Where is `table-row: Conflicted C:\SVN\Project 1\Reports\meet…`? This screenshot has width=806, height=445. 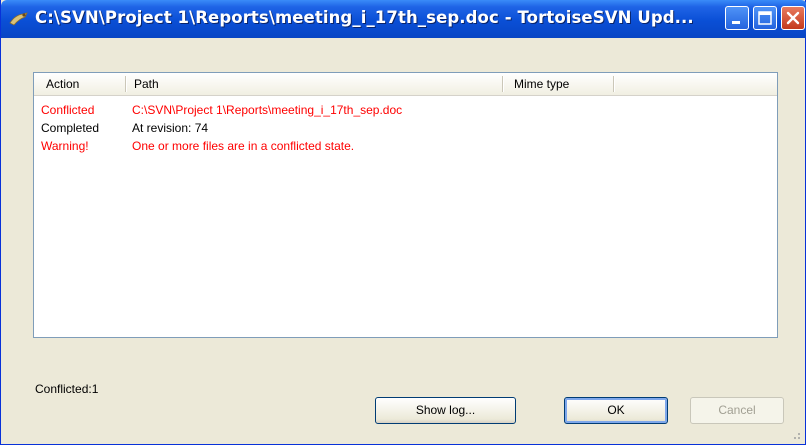
table-row: Conflicted C:\SVN\Project 1\Reports\meet… is located at coordinates (405, 110).